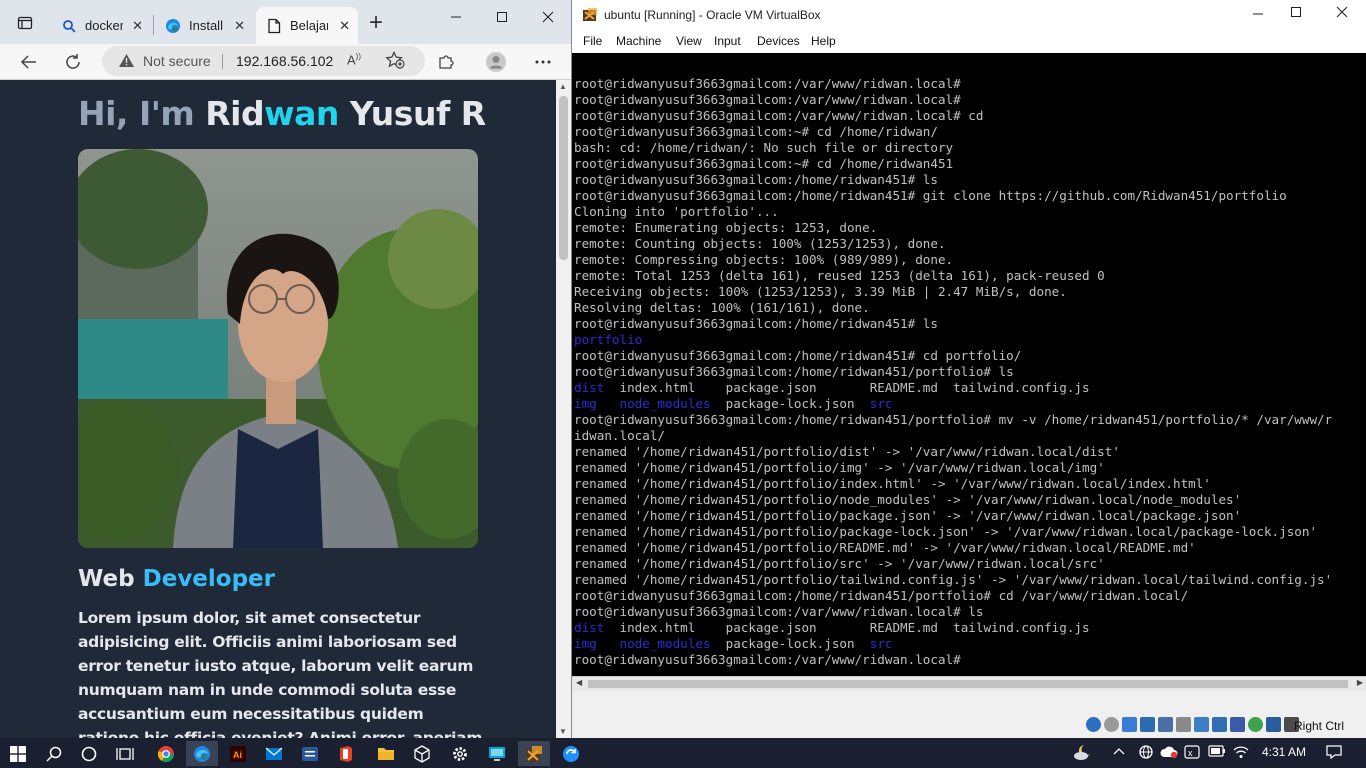 This screenshot has width=1366, height=768. I want to click on menu-help: Help, so click(823, 41).